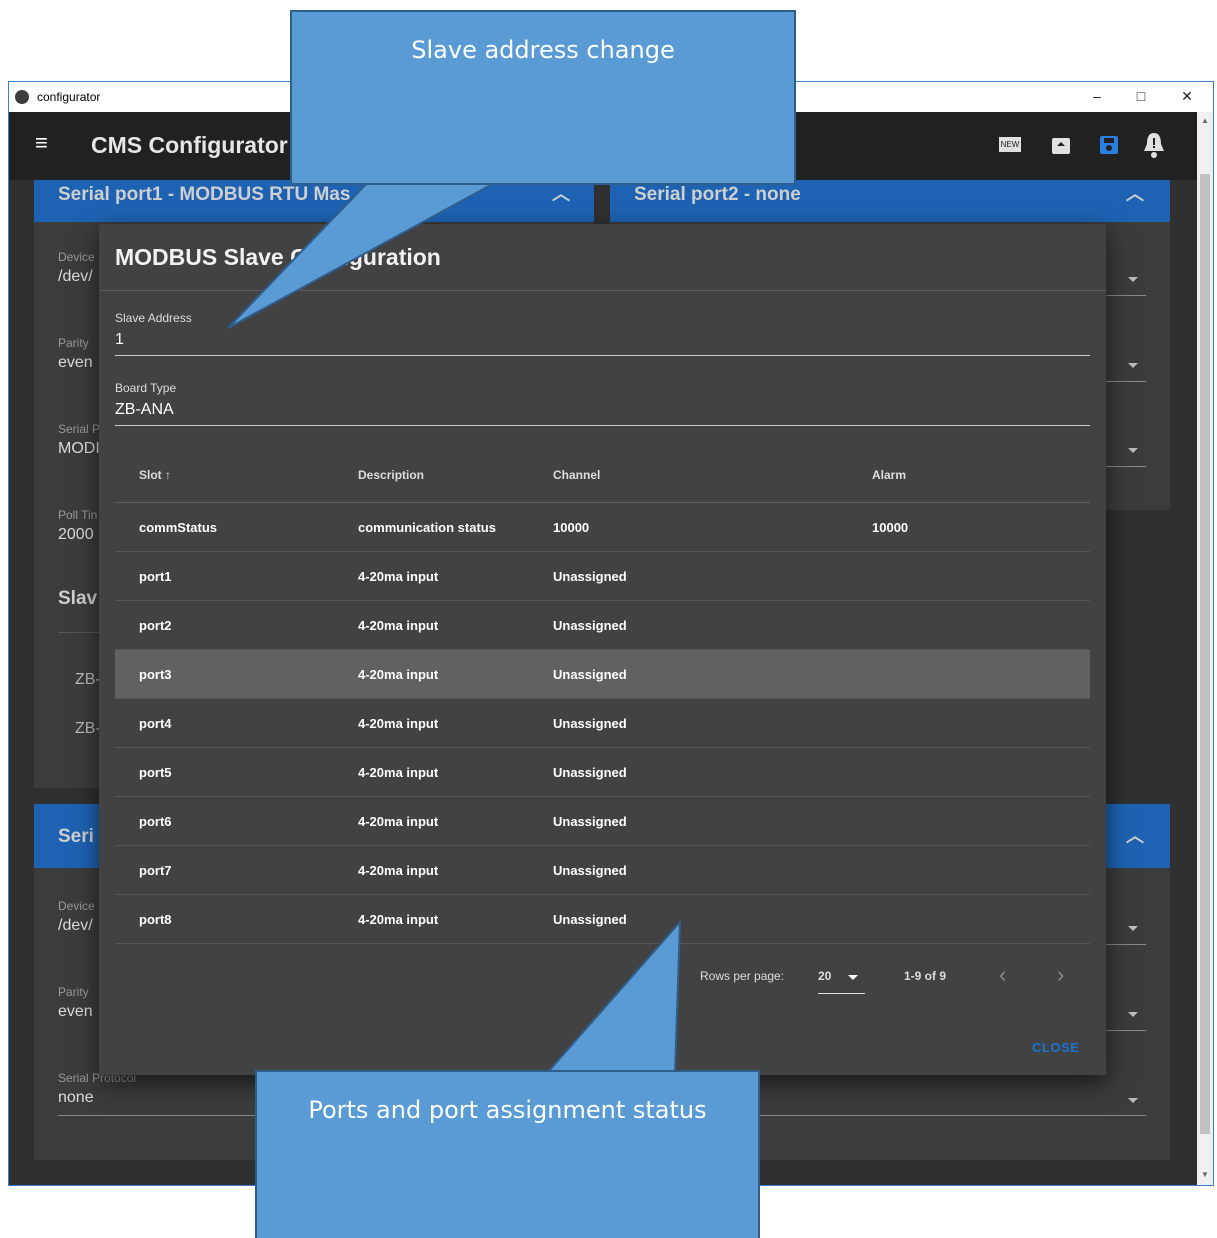 The image size is (1217, 1238). What do you see at coordinates (543, 50) in the screenshot?
I see `callout-text: Slave address change` at bounding box center [543, 50].